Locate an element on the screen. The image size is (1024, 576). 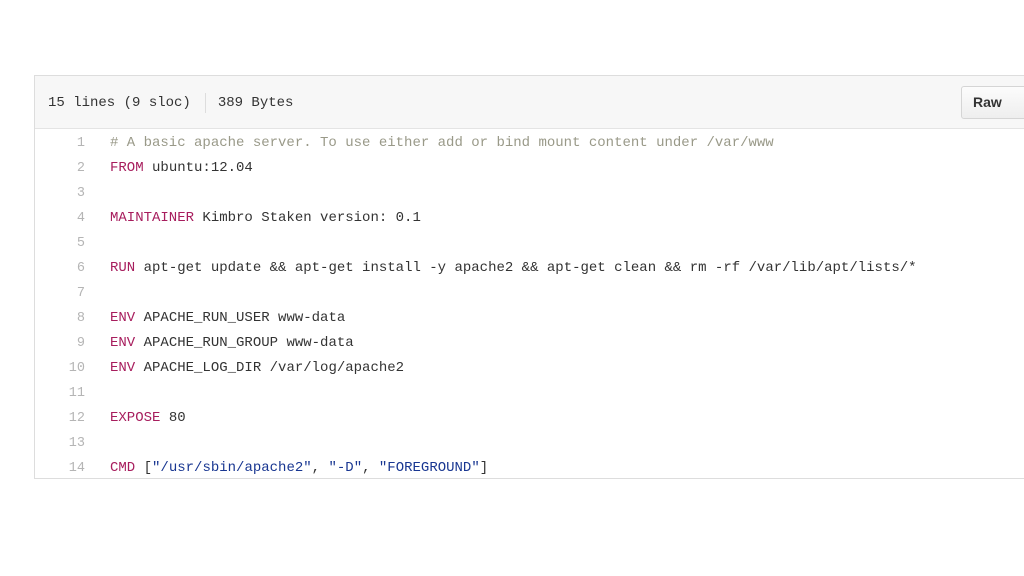
code-line: 2 FROM ubuntu:12.04 is located at coordinates (529, 168).